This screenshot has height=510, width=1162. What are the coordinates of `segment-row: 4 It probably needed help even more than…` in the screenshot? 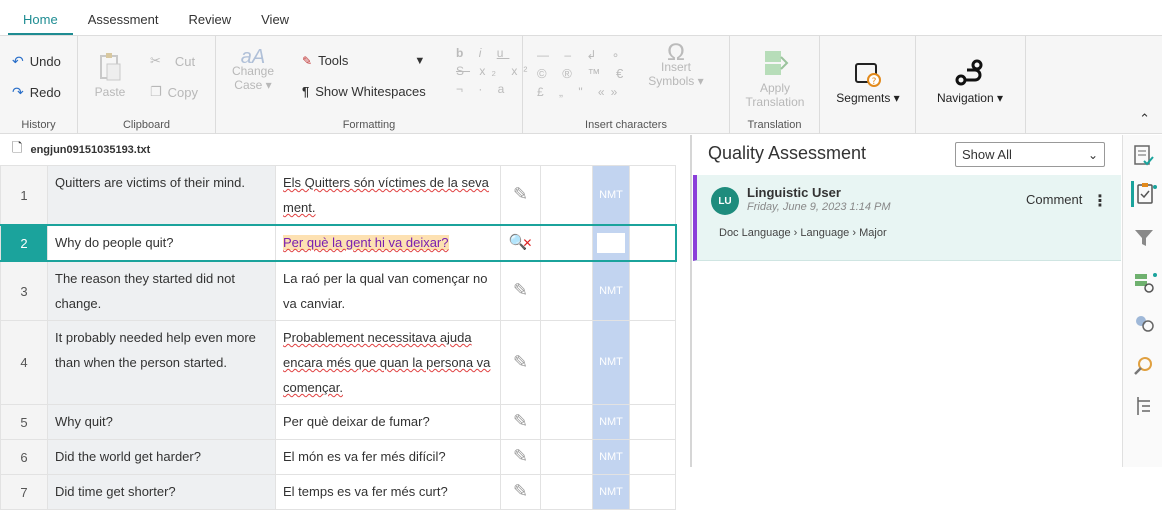 It's located at (338, 362).